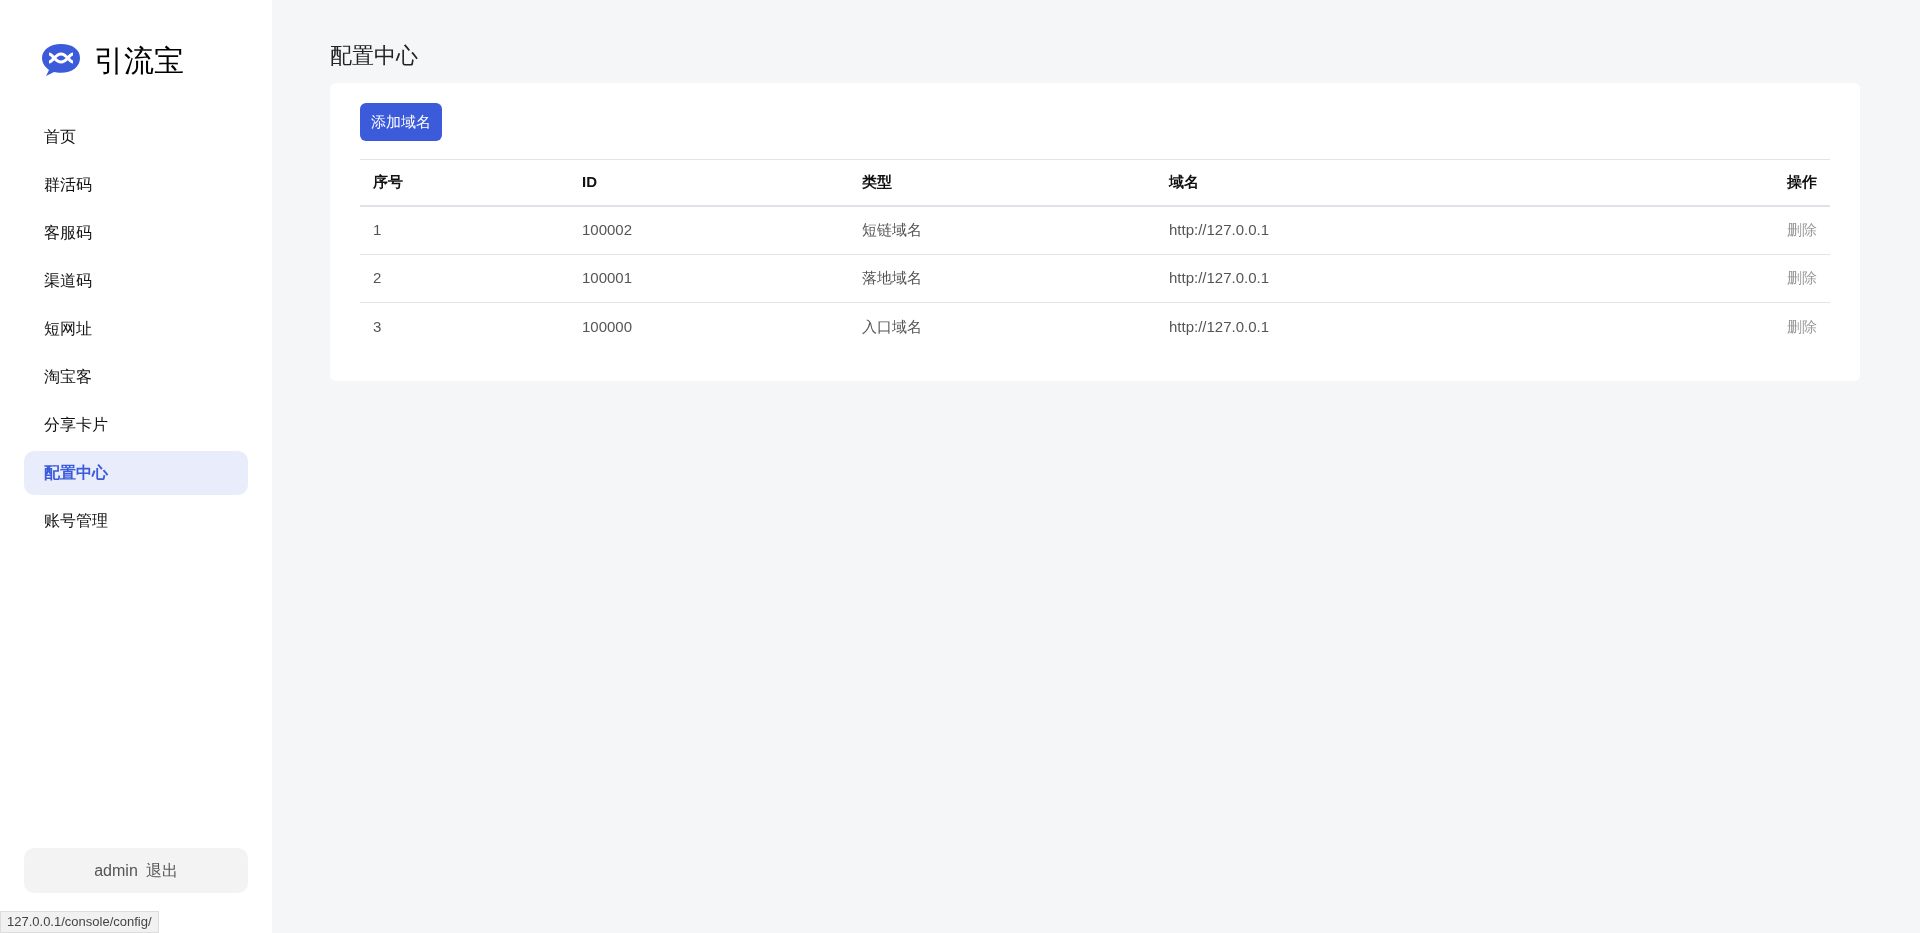 This screenshot has width=1920, height=933. I want to click on nav-item: 账号管理, so click(136, 521).